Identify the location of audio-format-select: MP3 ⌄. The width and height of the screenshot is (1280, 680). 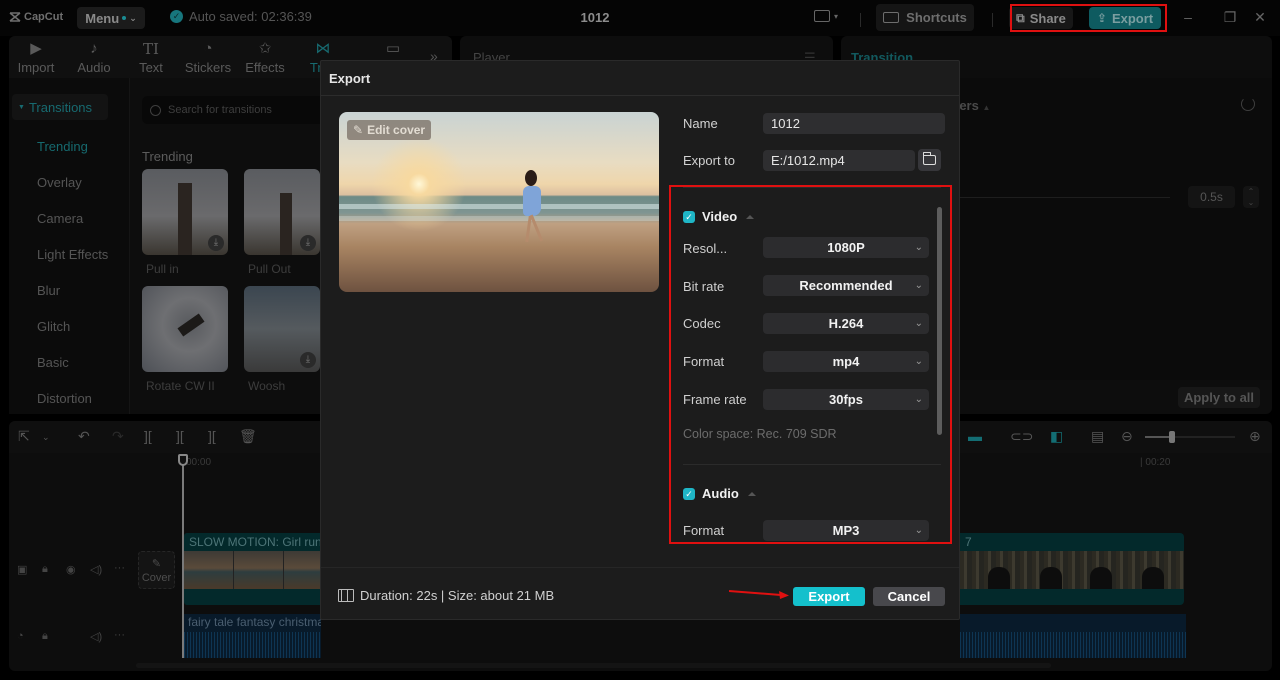
(846, 530).